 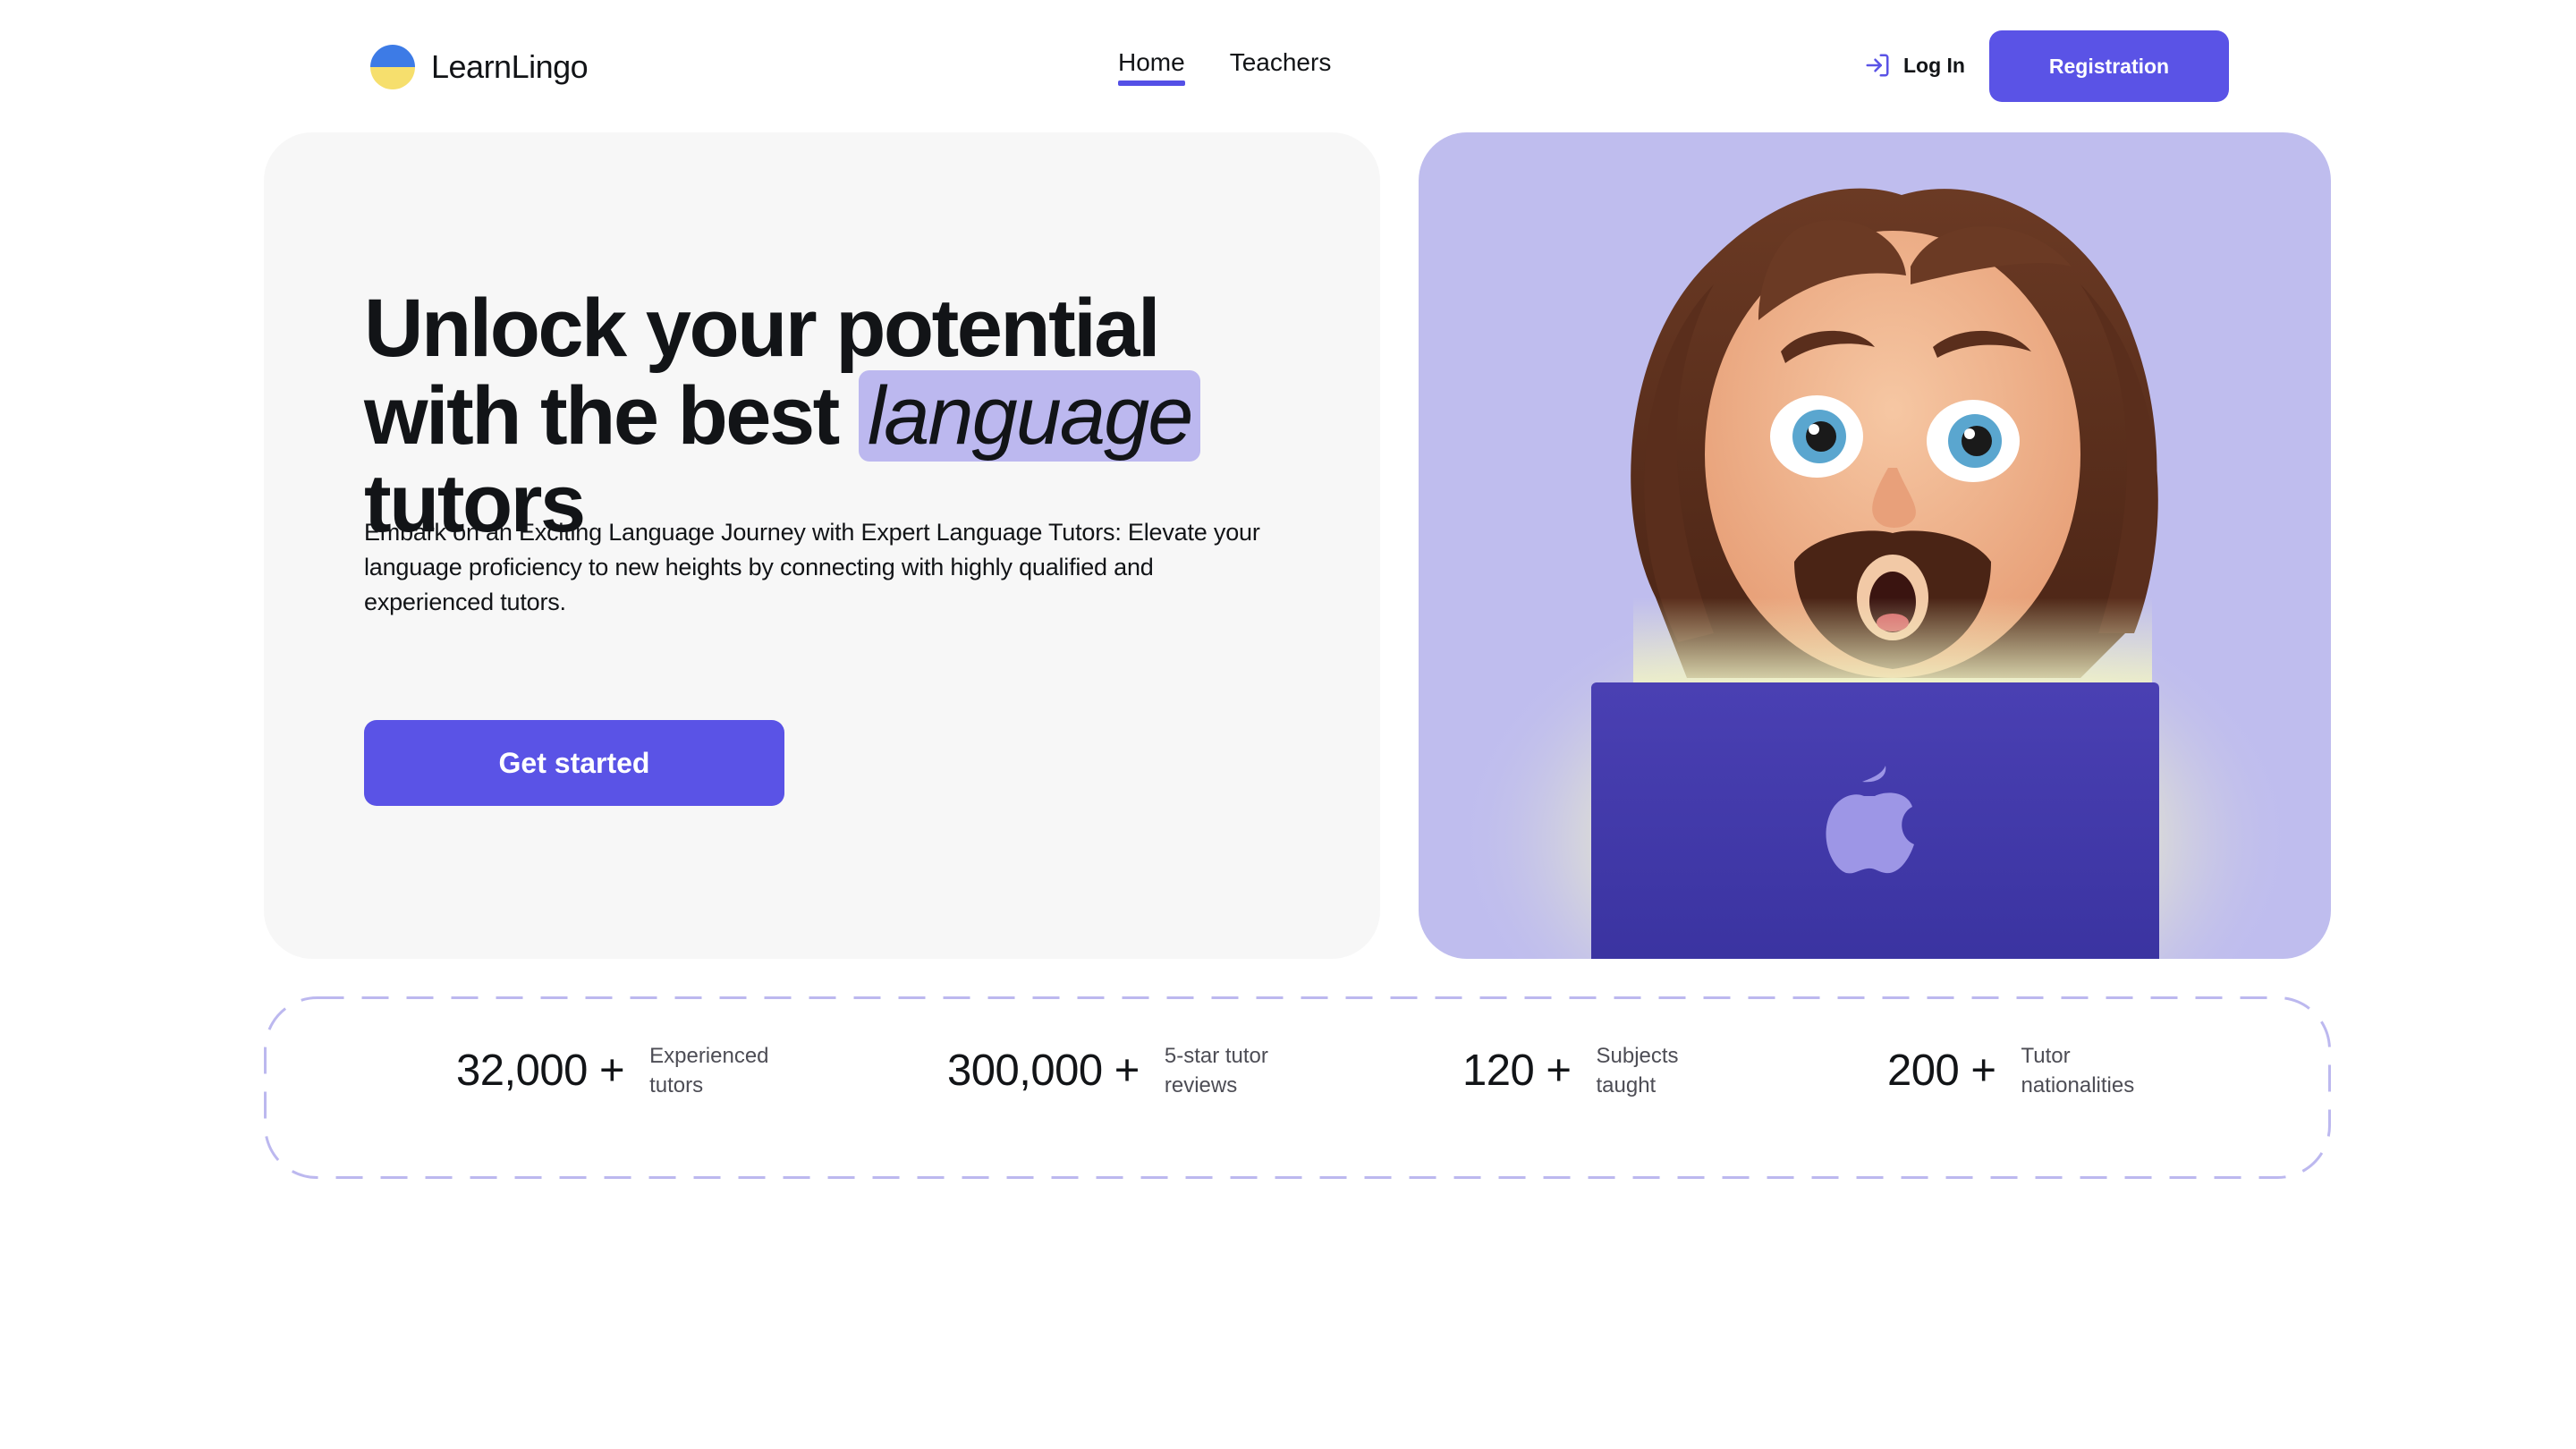 I want to click on hero-title-highlight: language, so click(x=1029, y=416).